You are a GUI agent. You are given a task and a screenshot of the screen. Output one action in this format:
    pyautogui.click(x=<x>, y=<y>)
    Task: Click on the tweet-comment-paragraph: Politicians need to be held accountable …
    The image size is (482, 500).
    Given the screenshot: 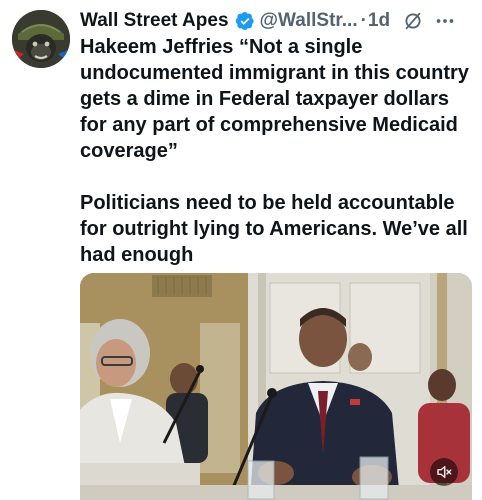 What is the action you would take?
    pyautogui.click(x=274, y=229)
    